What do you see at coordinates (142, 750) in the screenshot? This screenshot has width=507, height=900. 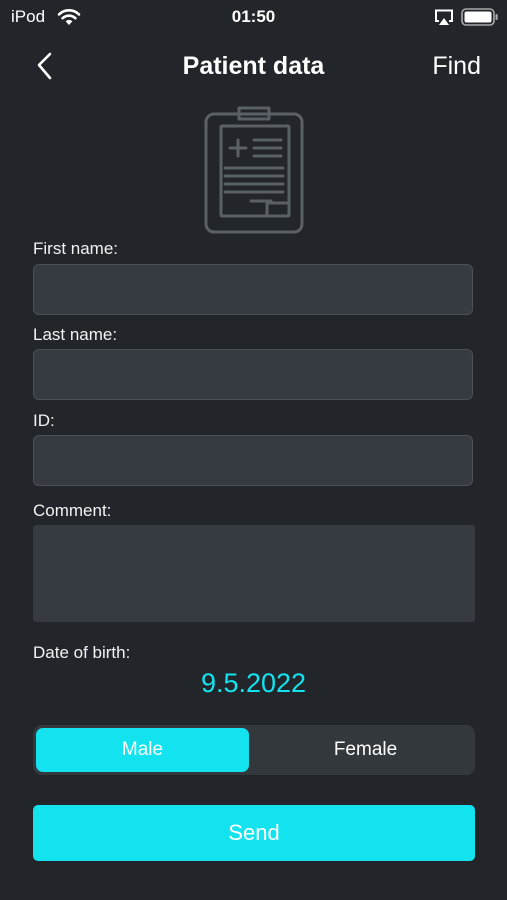 I see `gender-option-male: Male` at bounding box center [142, 750].